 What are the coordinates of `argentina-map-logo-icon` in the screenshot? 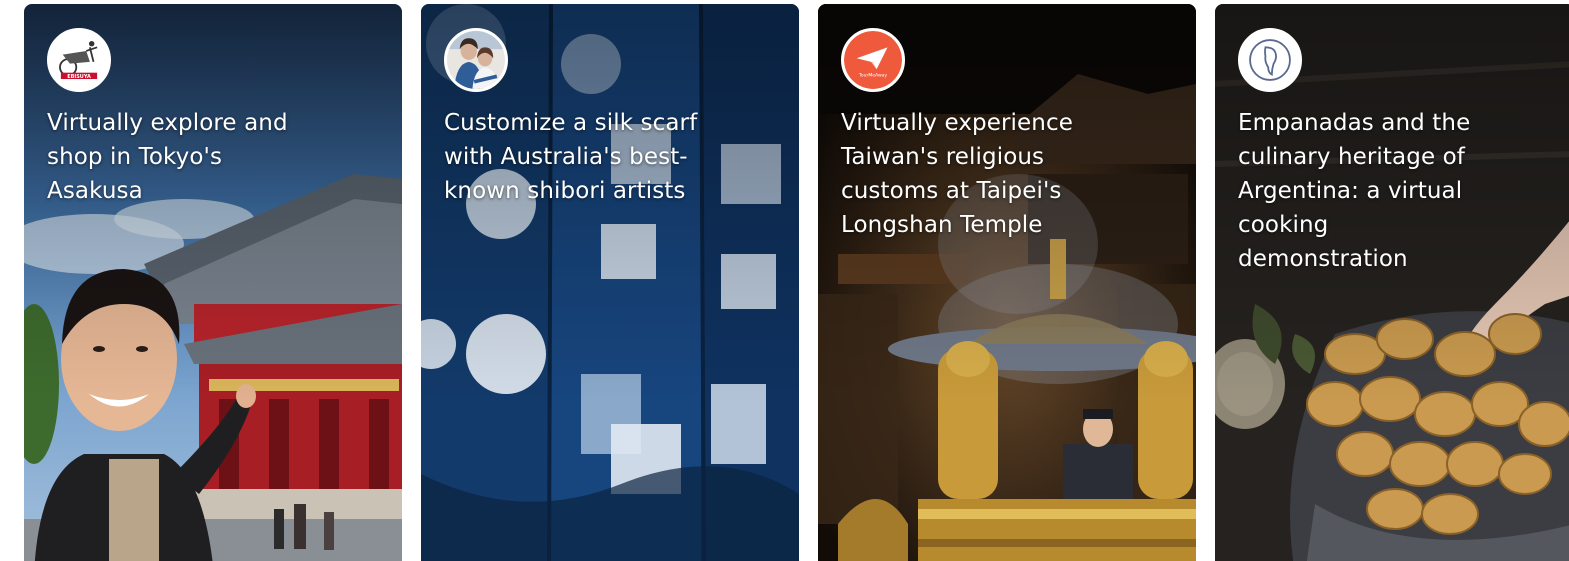 It's located at (1270, 60).